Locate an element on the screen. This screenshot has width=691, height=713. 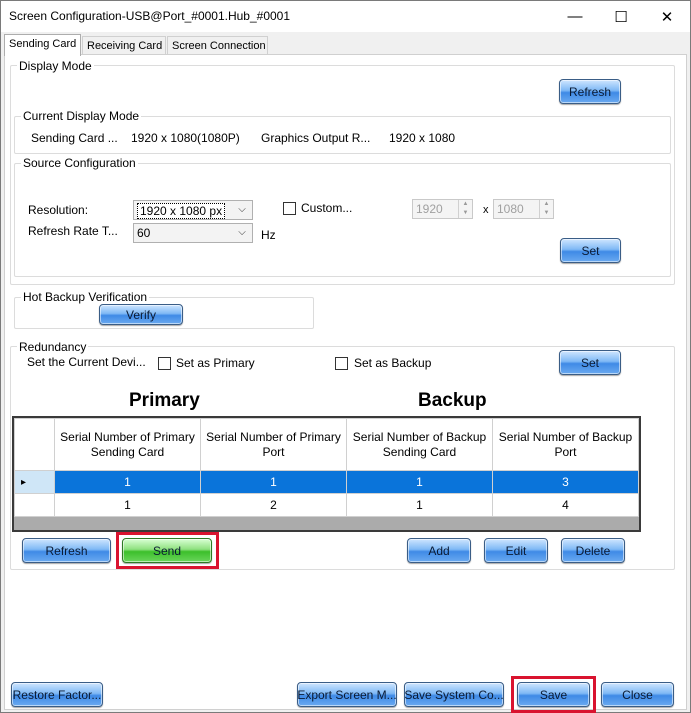
table-row: ▸ 1 1 1 3 is located at coordinates (326, 482).